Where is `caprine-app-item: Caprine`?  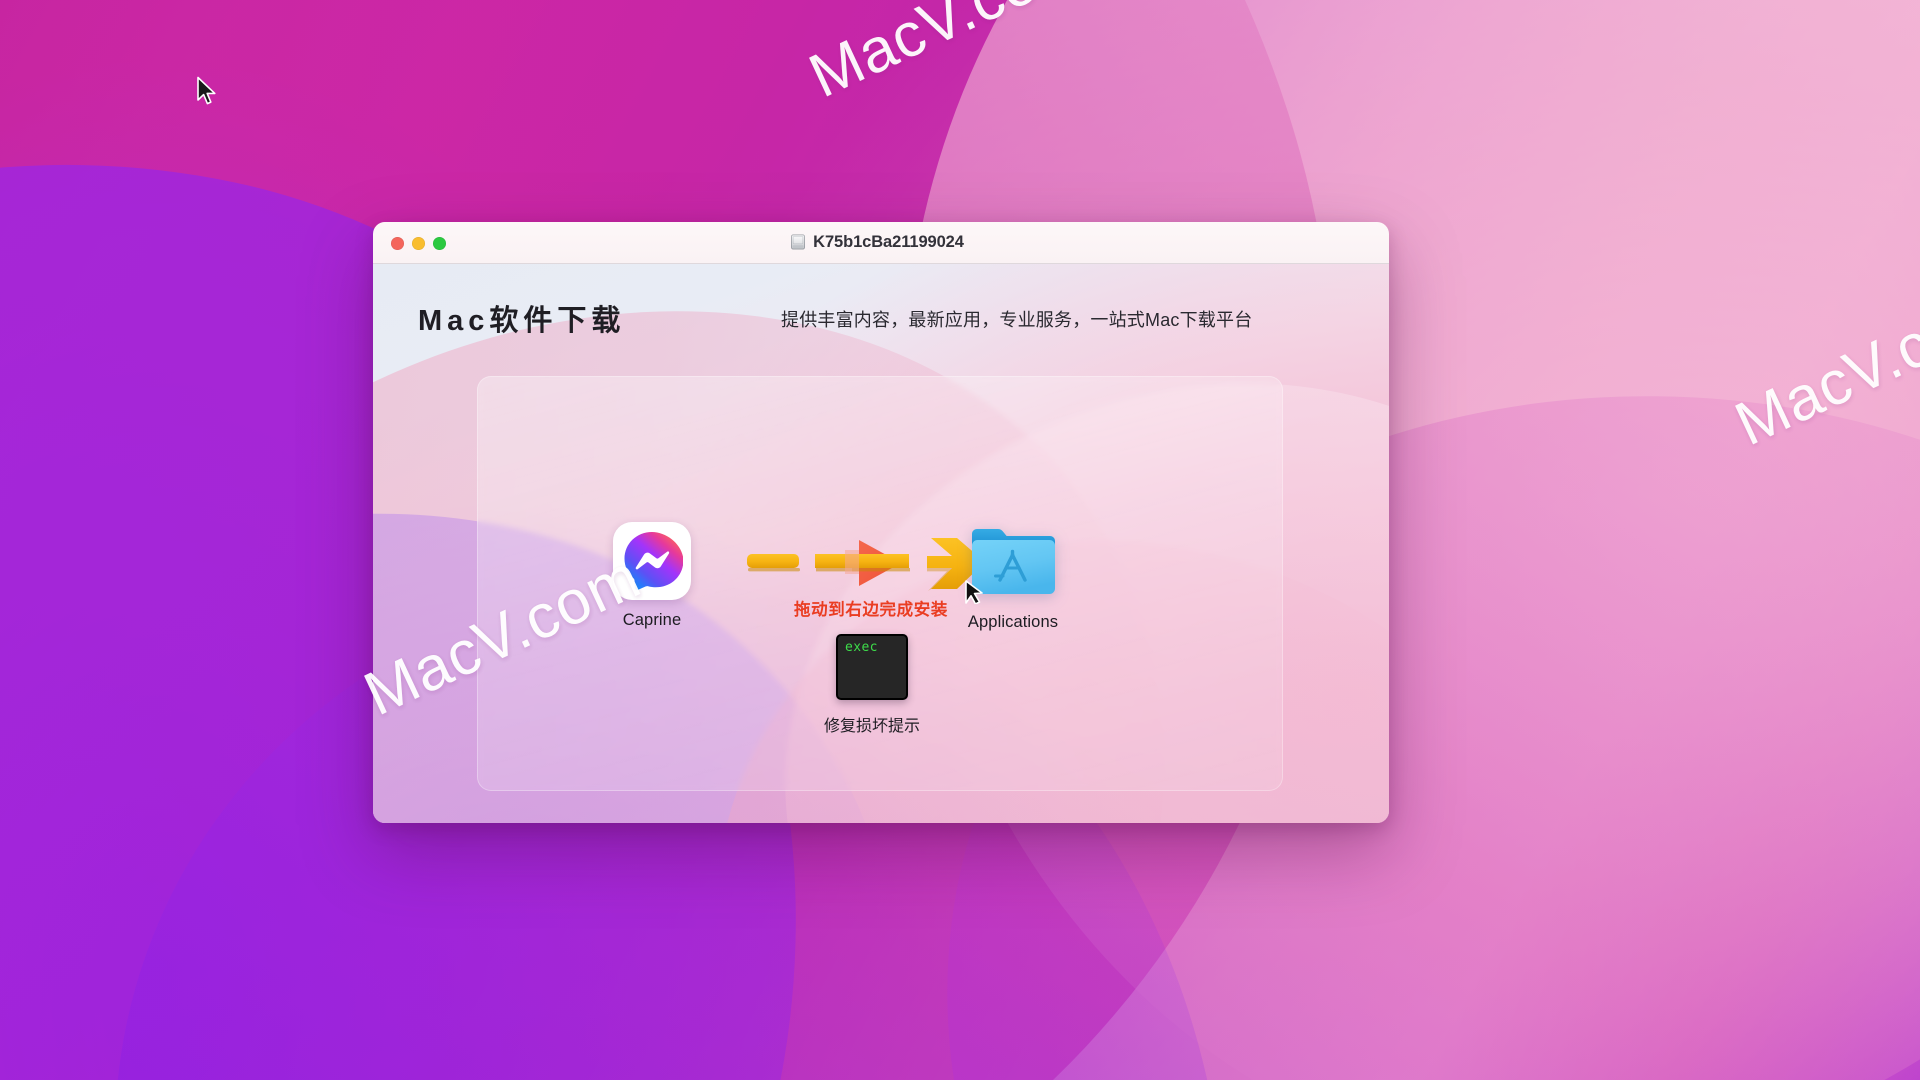 caprine-app-item: Caprine is located at coordinates (652, 576).